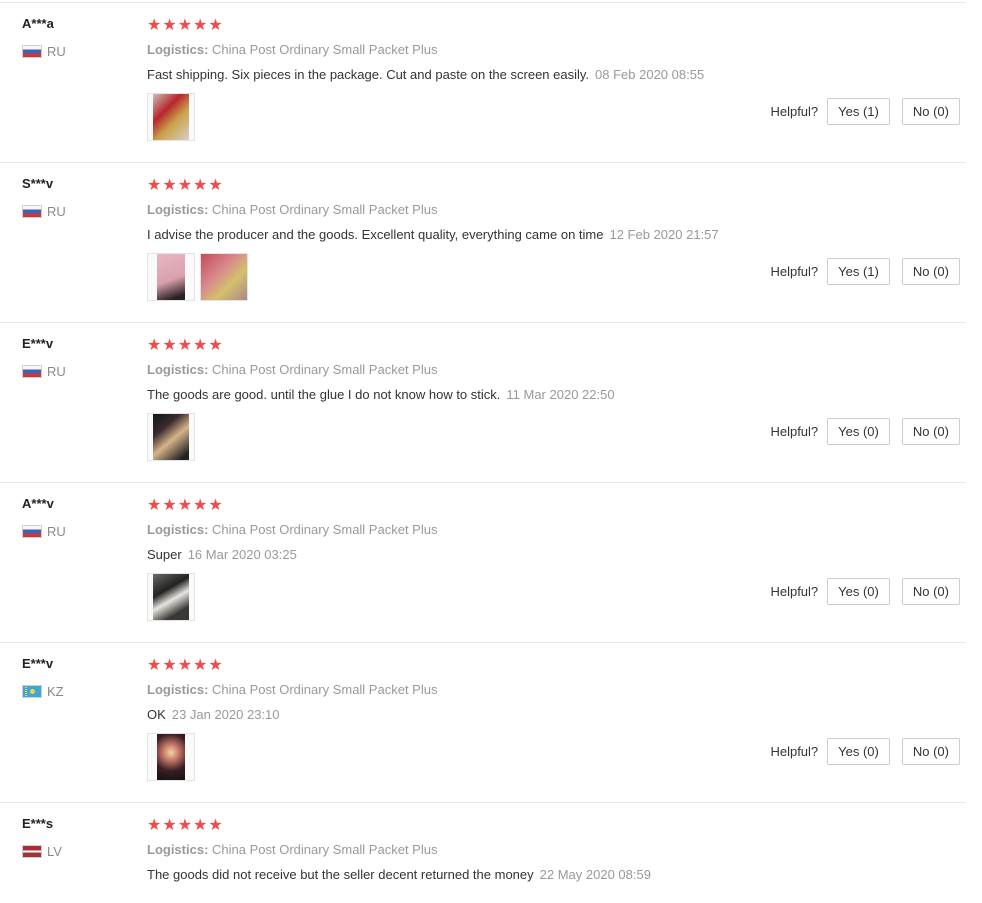  What do you see at coordinates (32, 691) in the screenshot?
I see `flag-kz-icon` at bounding box center [32, 691].